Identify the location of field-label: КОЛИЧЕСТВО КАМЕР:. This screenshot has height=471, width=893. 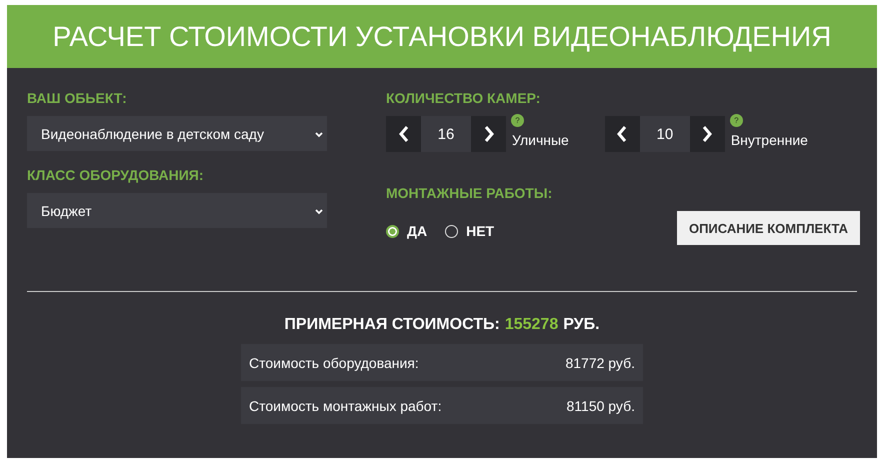
(464, 98).